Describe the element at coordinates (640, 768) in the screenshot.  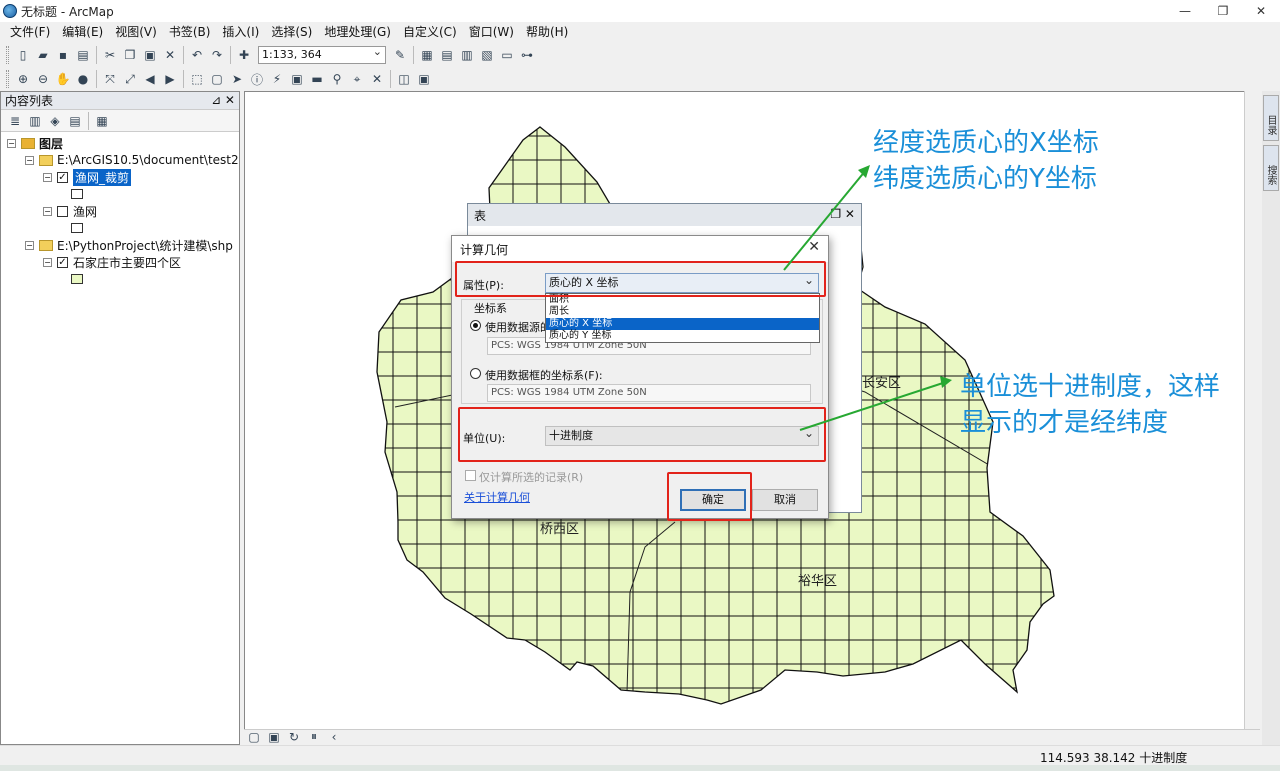
I see `taskbar-strip` at that location.